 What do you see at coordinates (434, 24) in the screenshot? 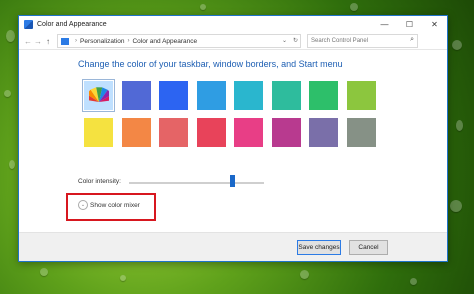
I see `close-button: ✕` at bounding box center [434, 24].